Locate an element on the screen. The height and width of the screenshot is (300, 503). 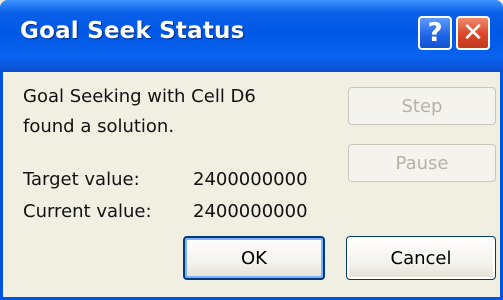
target-value-label: Target value: is located at coordinates (81, 179).